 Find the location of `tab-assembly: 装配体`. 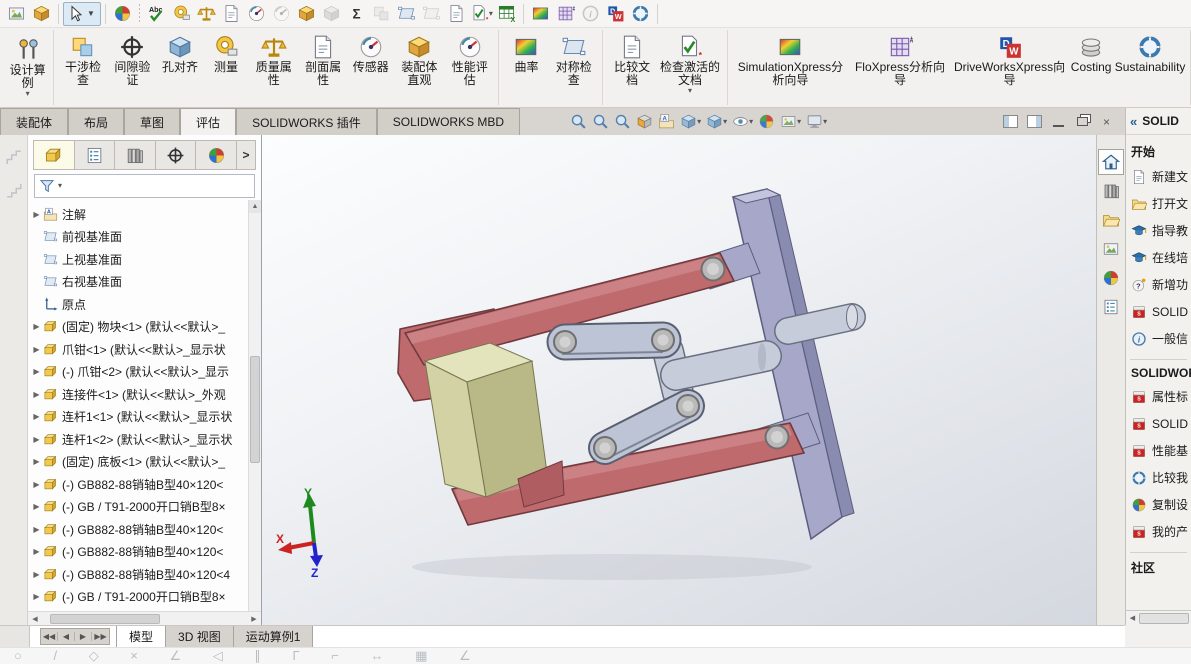

tab-assembly: 装配体 is located at coordinates (34, 121).